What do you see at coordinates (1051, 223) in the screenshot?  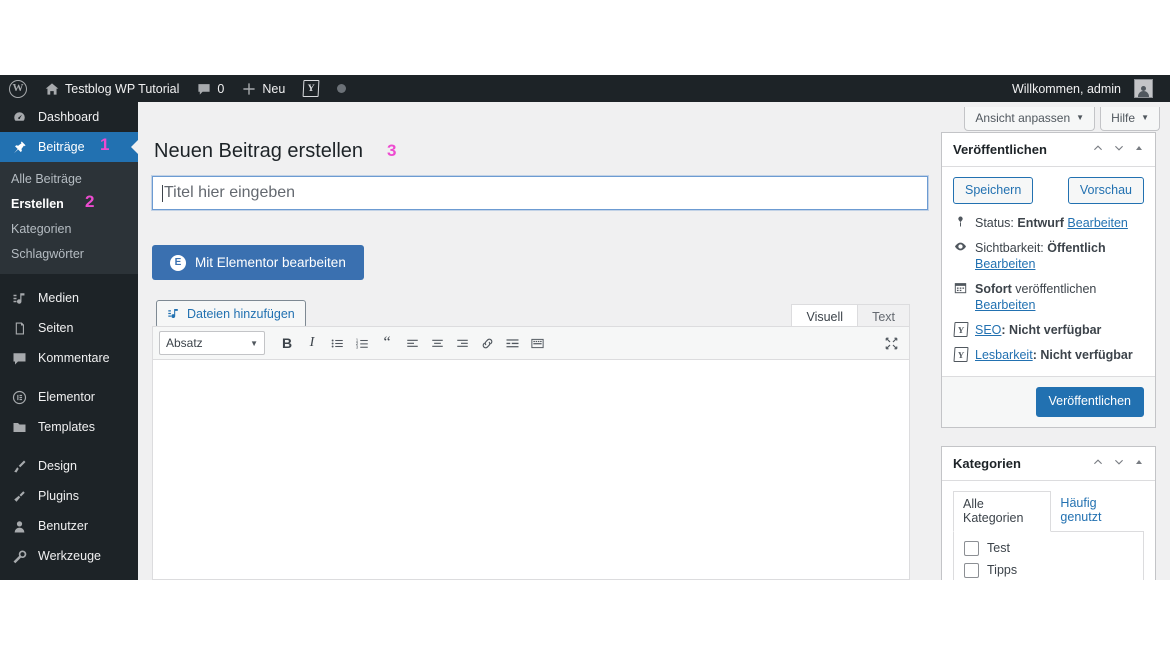 I see `status-text: Status: Entwurf Bearbeiten` at bounding box center [1051, 223].